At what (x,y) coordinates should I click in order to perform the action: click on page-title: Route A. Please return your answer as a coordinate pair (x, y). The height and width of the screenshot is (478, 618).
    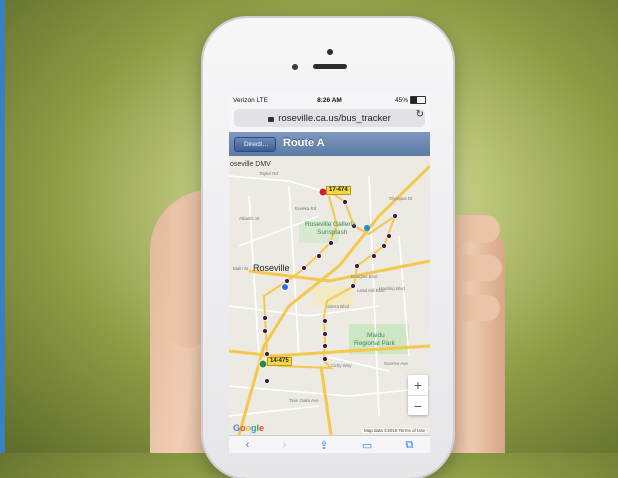
    Looking at the image, I should click on (304, 143).